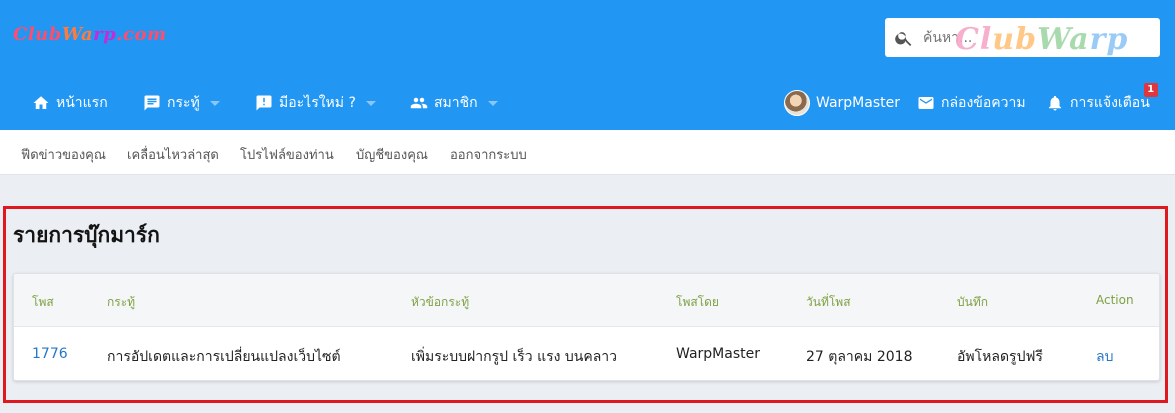 Image resolution: width=1175 pixels, height=413 pixels. I want to click on column-header-post-date: วันที่โพส, so click(828, 302).